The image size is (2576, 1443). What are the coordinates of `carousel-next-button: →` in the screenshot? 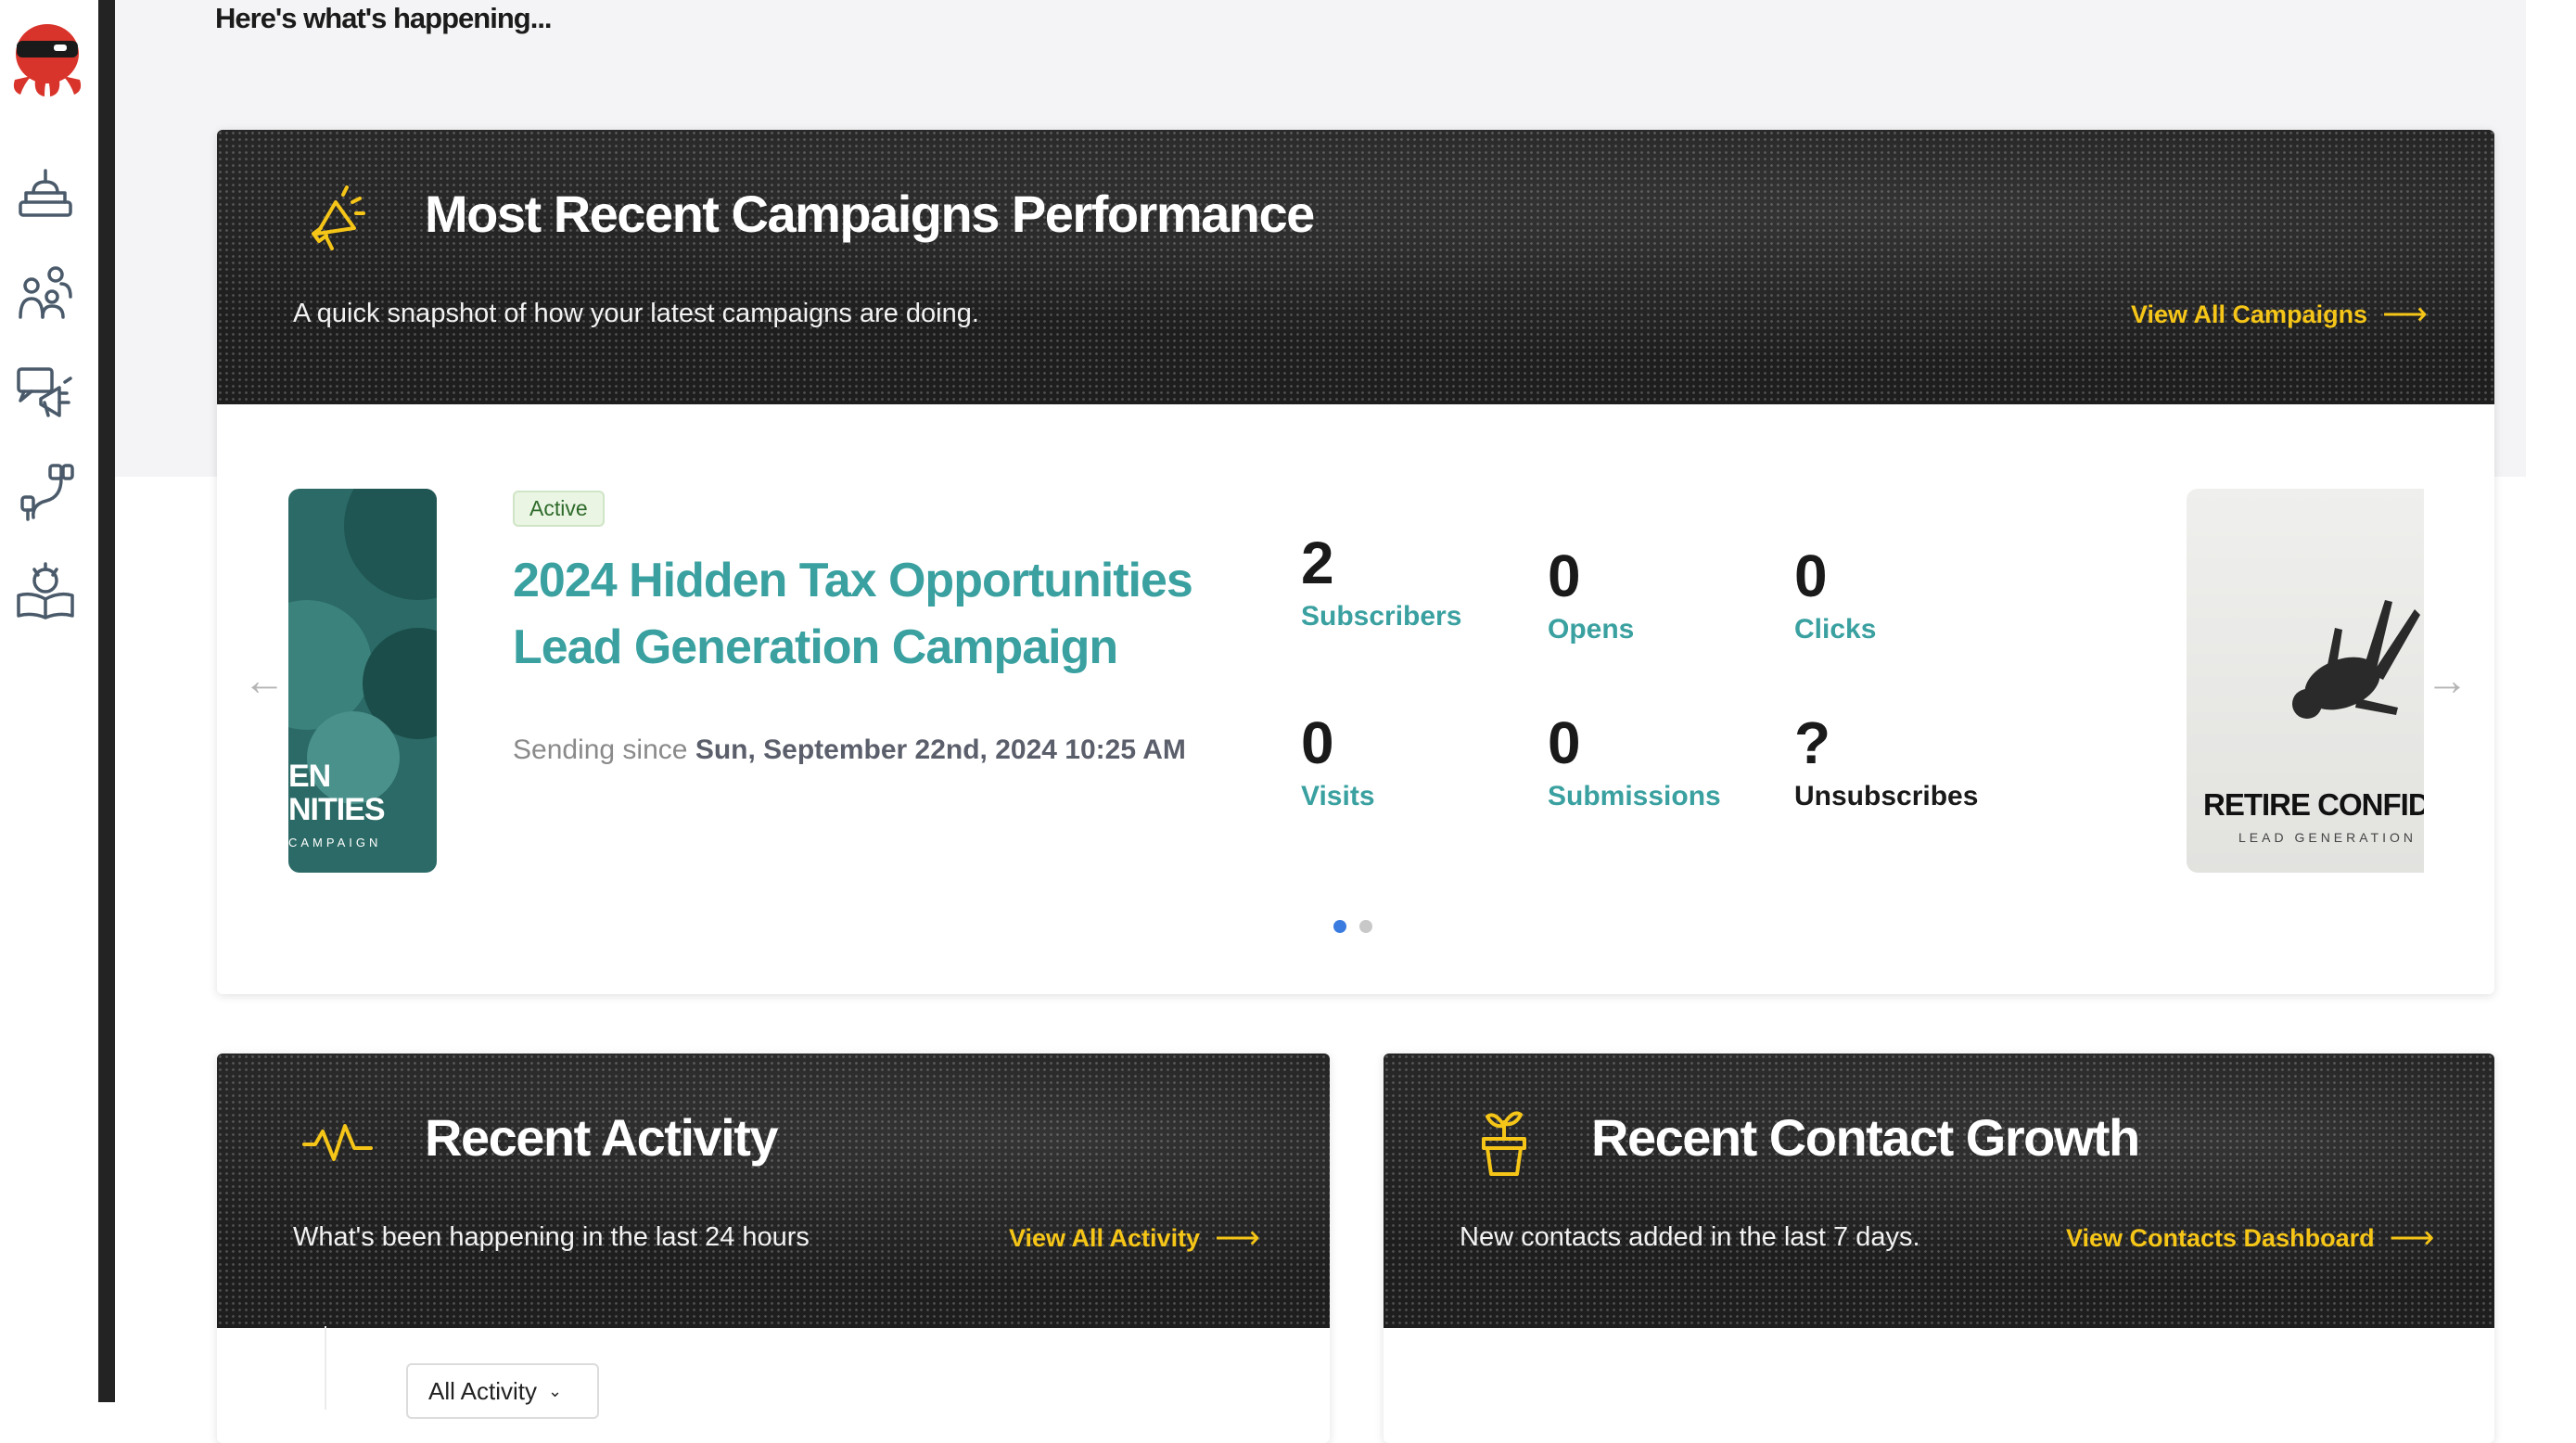 It's located at (2447, 680).